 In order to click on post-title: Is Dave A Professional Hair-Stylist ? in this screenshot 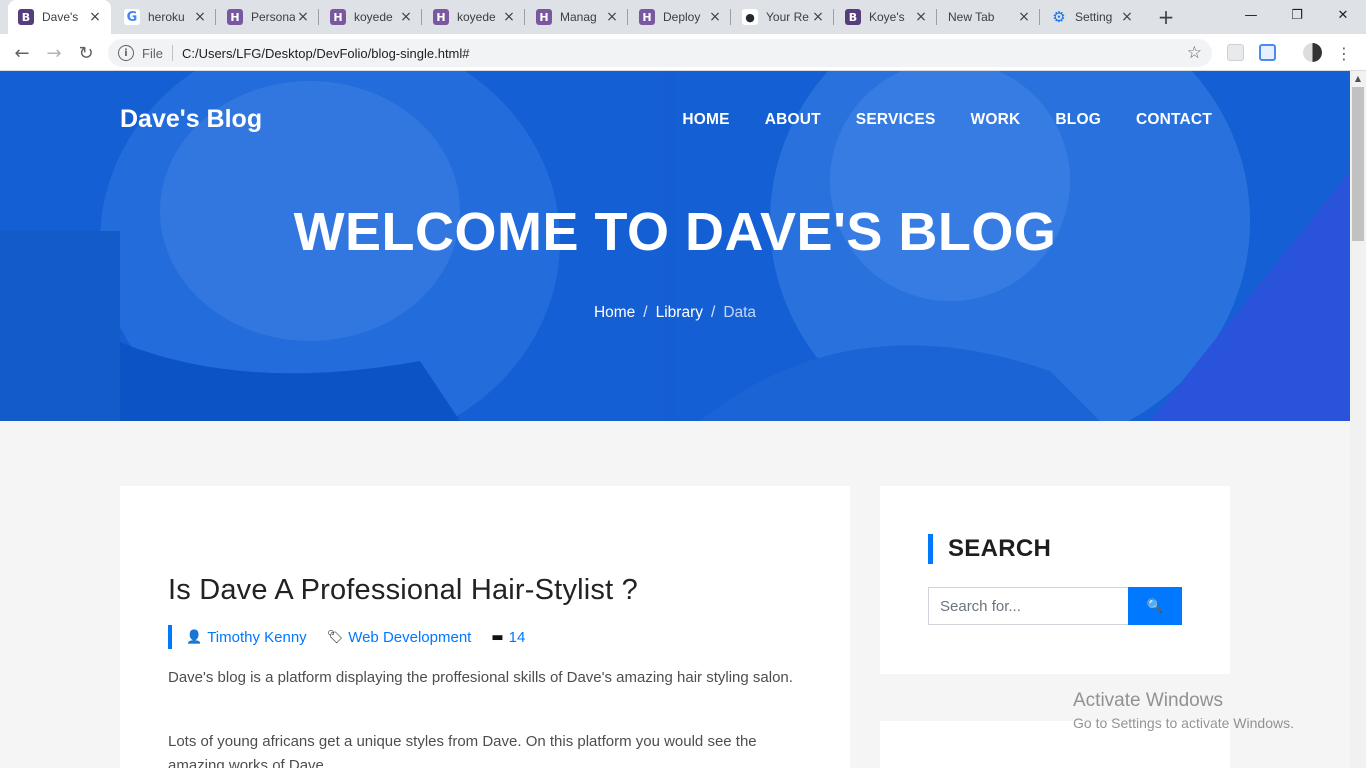, I will do `click(403, 590)`.